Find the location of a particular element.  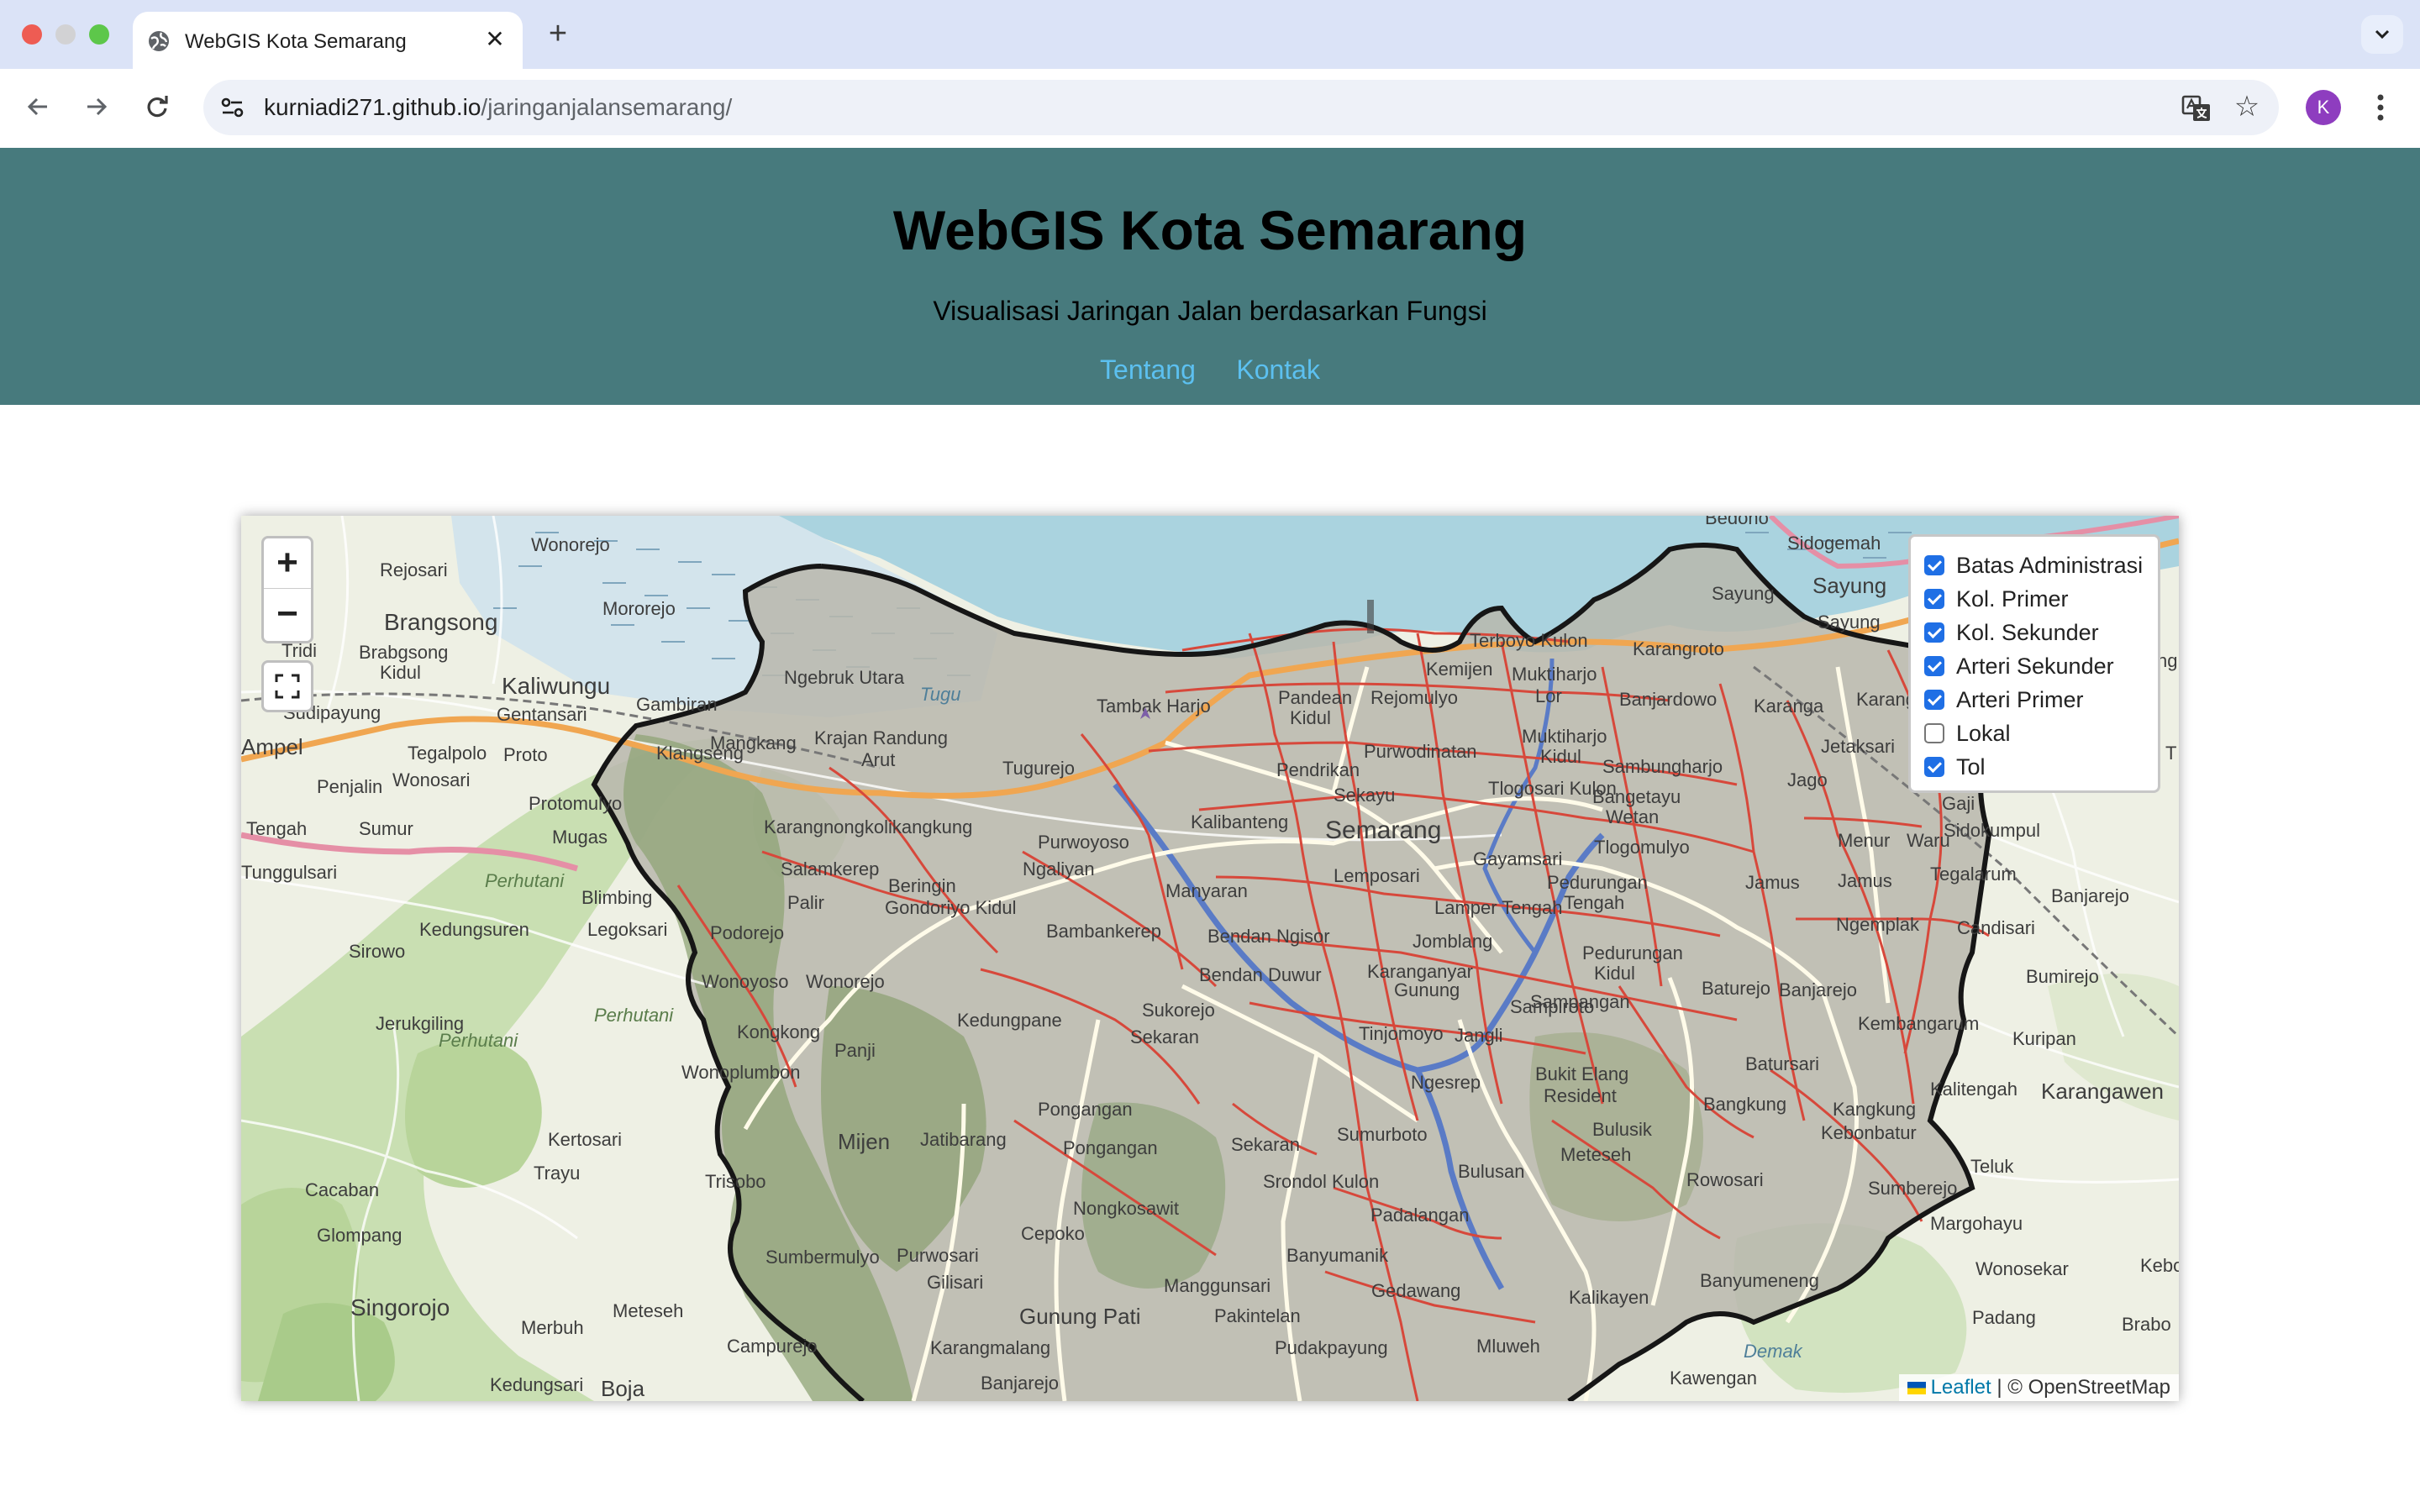

forward-button is located at coordinates (96, 106).